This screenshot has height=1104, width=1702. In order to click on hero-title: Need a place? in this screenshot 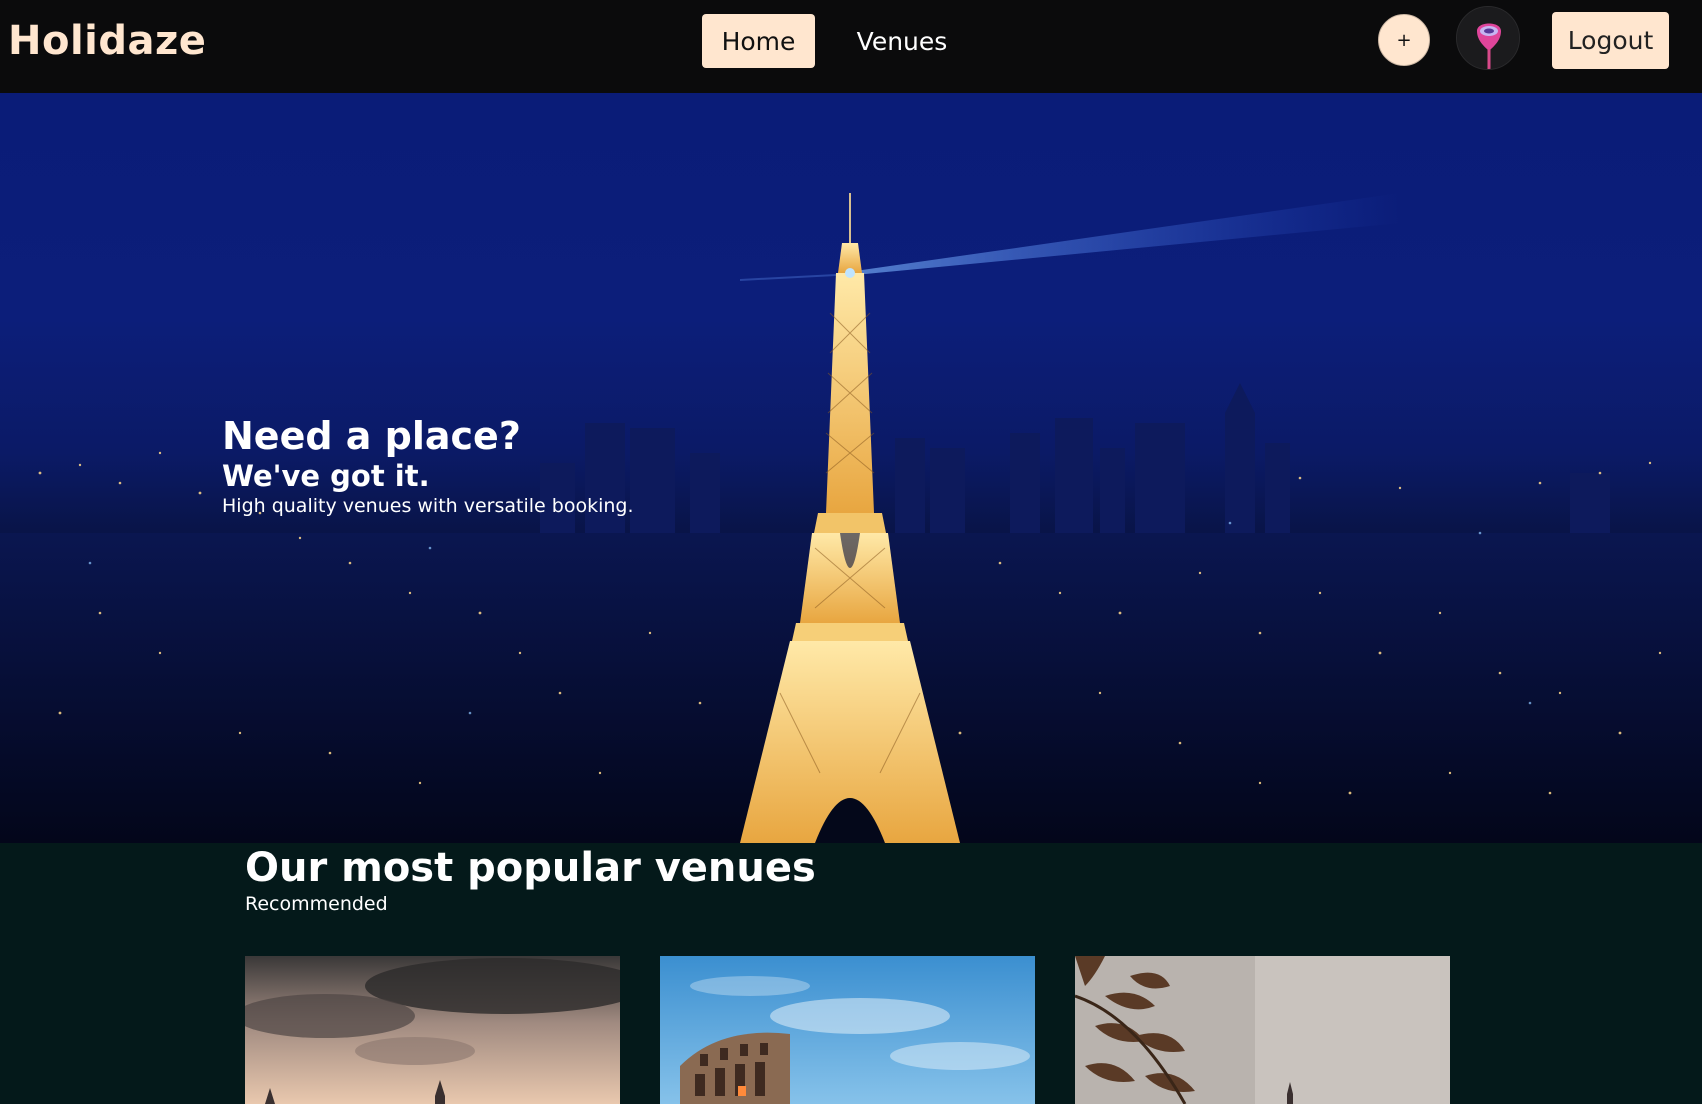, I will do `click(371, 436)`.